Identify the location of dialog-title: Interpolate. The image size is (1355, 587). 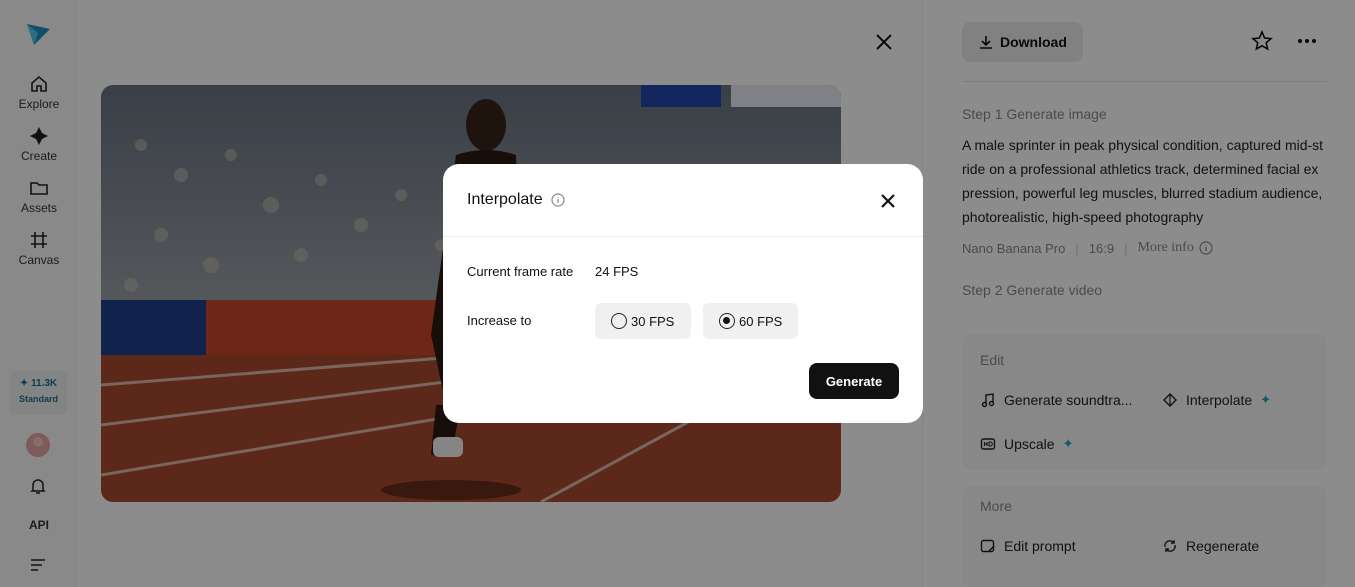
(516, 200).